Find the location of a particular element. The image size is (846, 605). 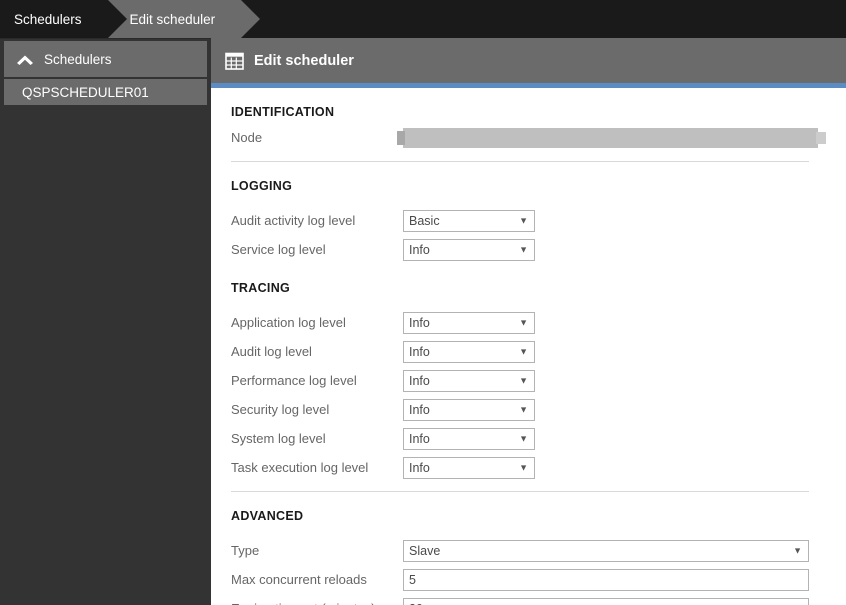

field-audit-activity-log-level: Audit activity log level Basic ▼ is located at coordinates (538, 220).